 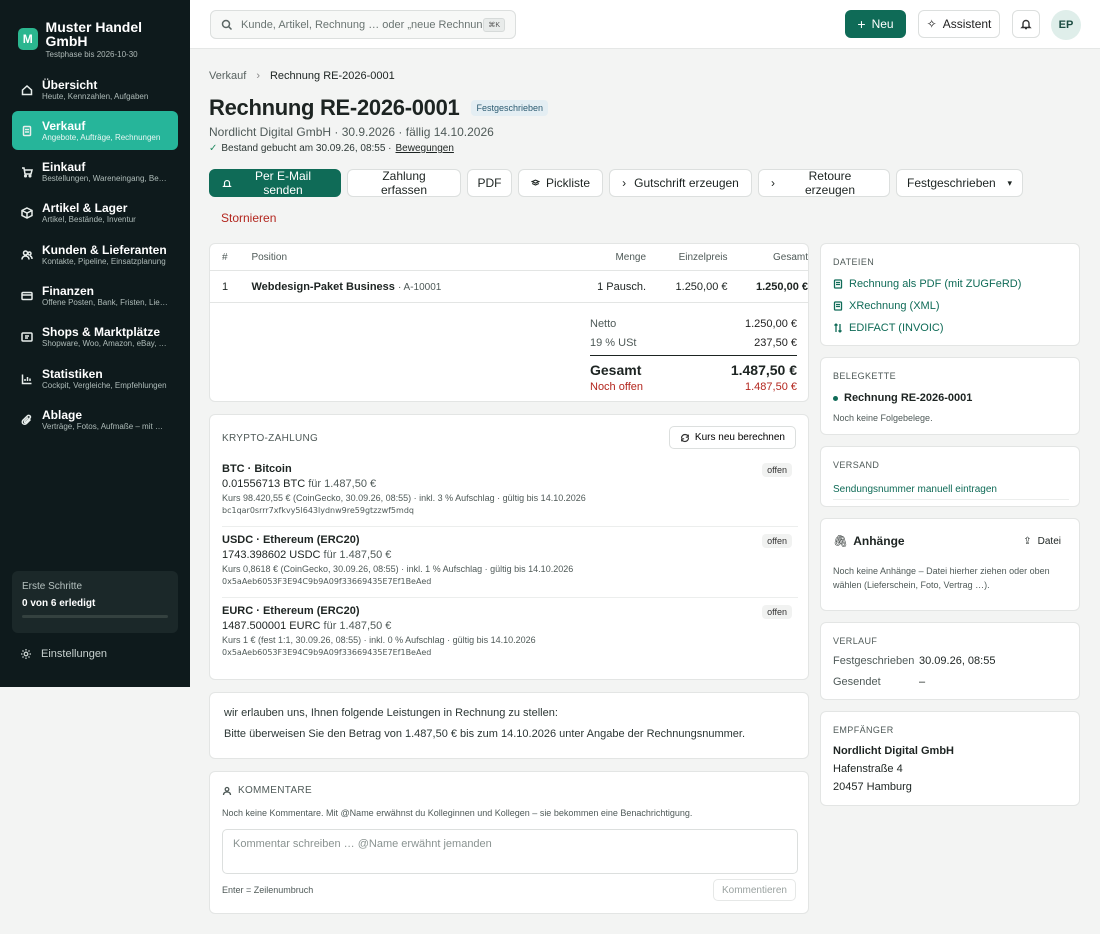 I want to click on onboarding-card: Erste Schritte 0 von 6 erledigt, so click(x=95, y=602).